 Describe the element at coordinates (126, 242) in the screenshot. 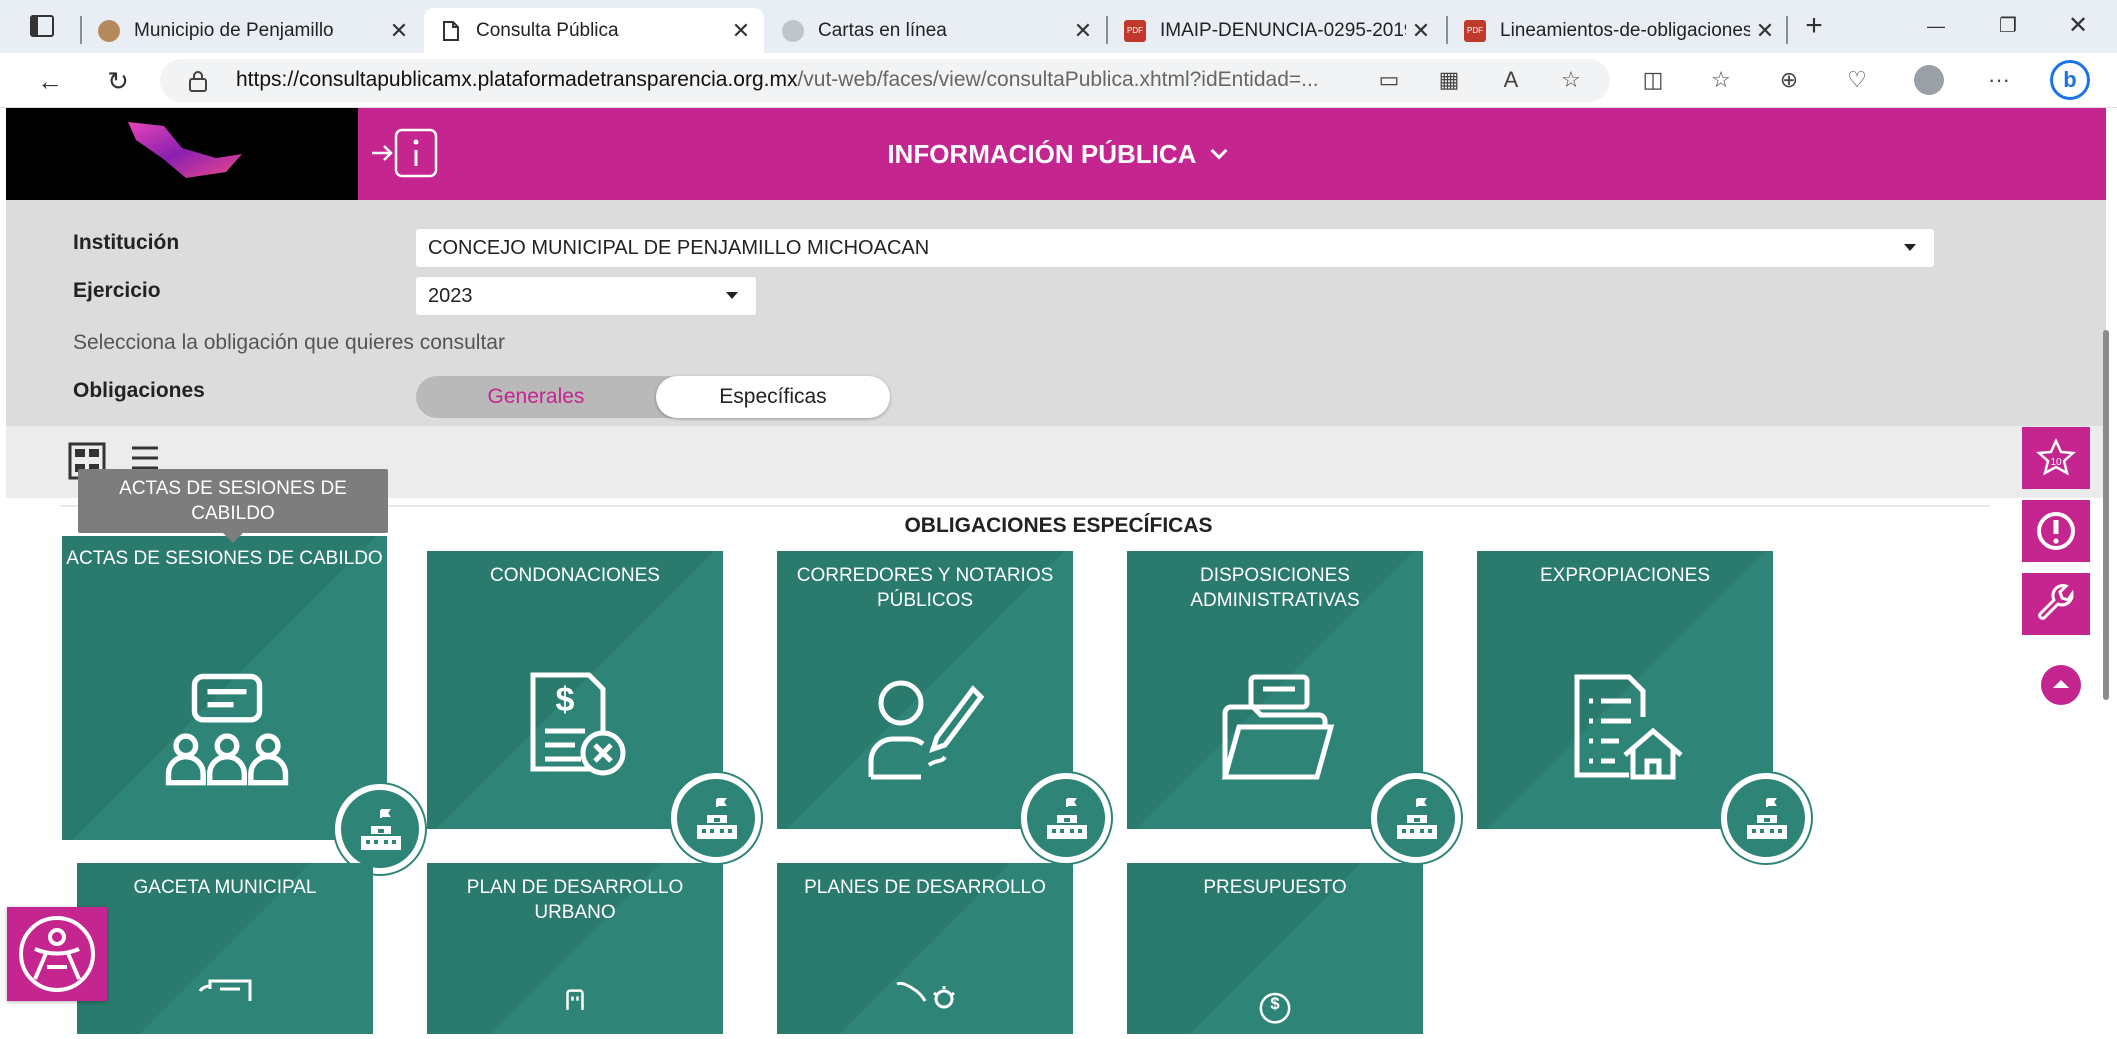

I see `institucion-label: Institución` at that location.